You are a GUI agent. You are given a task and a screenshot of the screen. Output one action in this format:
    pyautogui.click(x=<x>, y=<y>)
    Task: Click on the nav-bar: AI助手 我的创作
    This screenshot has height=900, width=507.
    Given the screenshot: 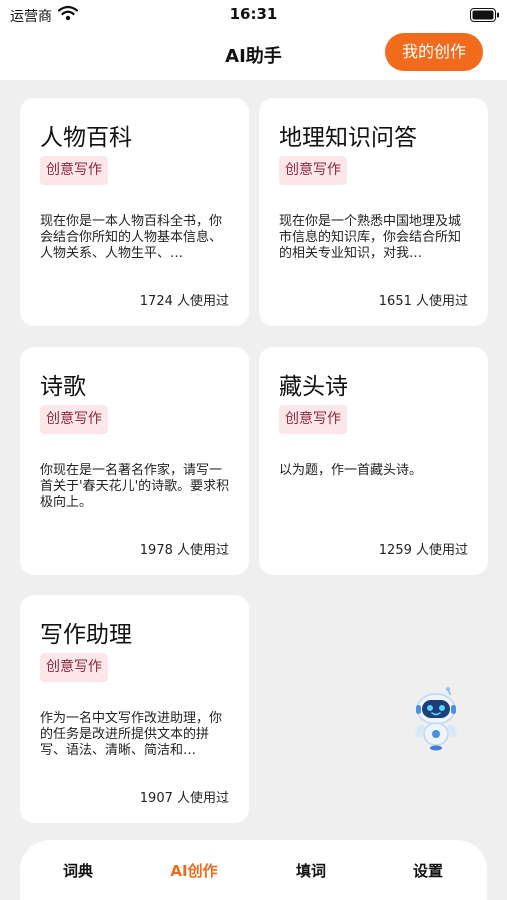 What is the action you would take?
    pyautogui.click(x=253, y=55)
    